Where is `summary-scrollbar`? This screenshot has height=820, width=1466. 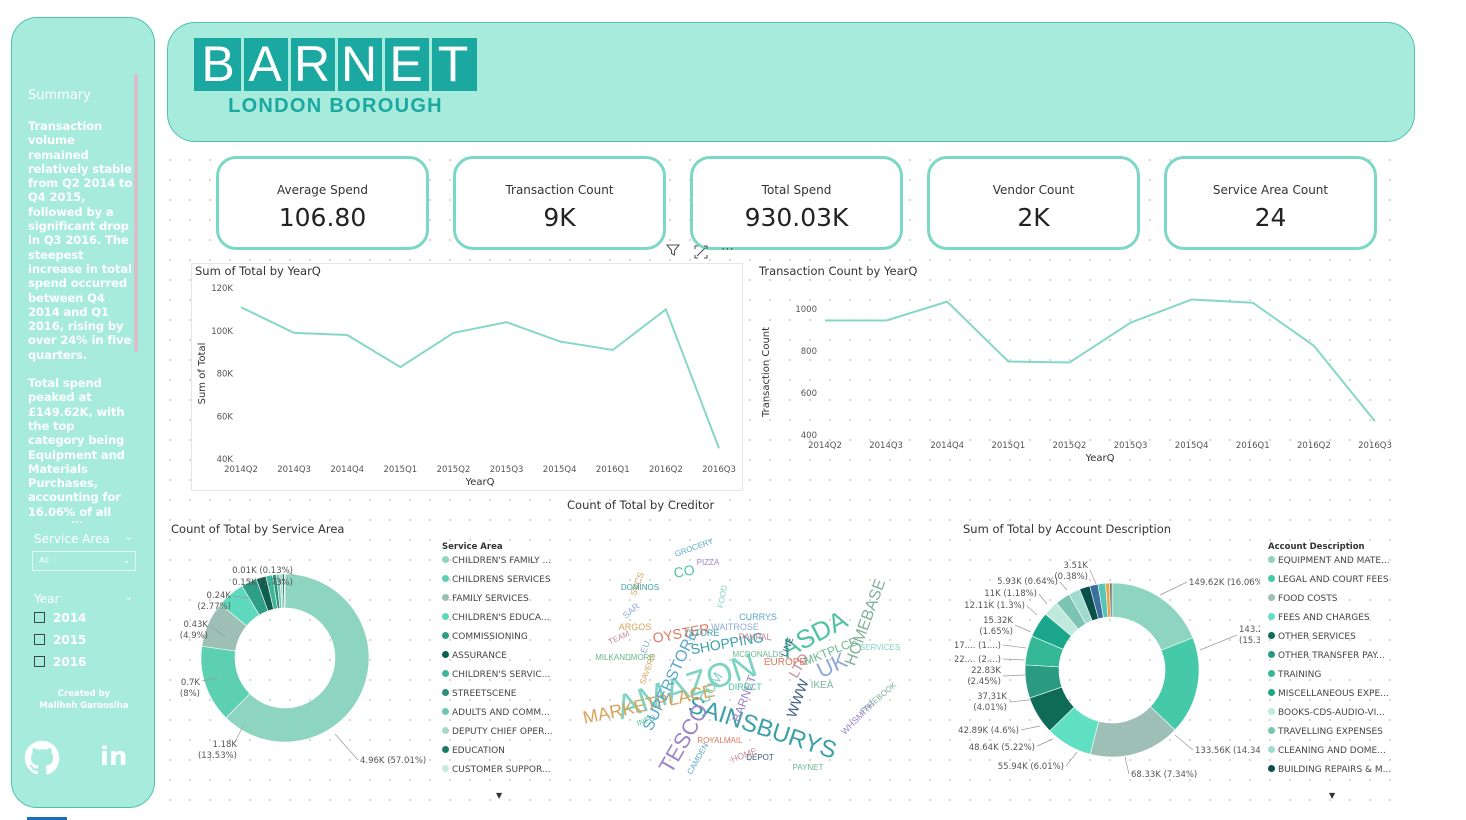 summary-scrollbar is located at coordinates (136, 213).